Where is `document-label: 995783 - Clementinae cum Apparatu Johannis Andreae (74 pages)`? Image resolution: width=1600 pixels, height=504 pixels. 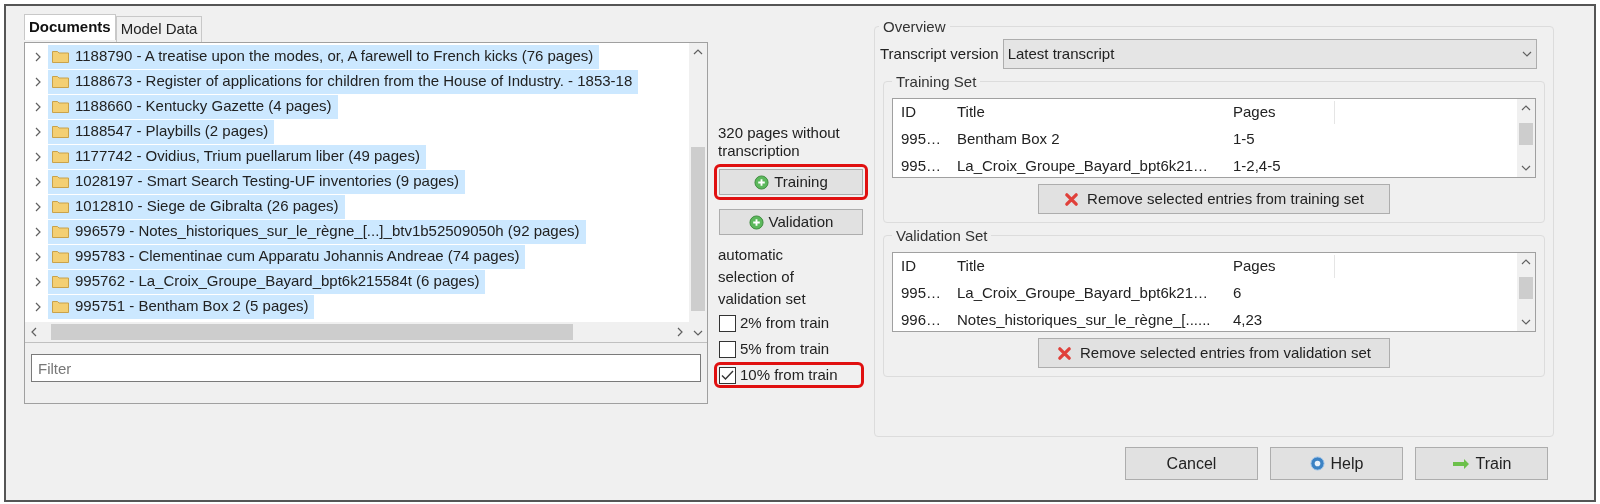
document-label: 995783 - Clementinae cum Apparatu Johannis Andreae (74 pages) is located at coordinates (297, 256).